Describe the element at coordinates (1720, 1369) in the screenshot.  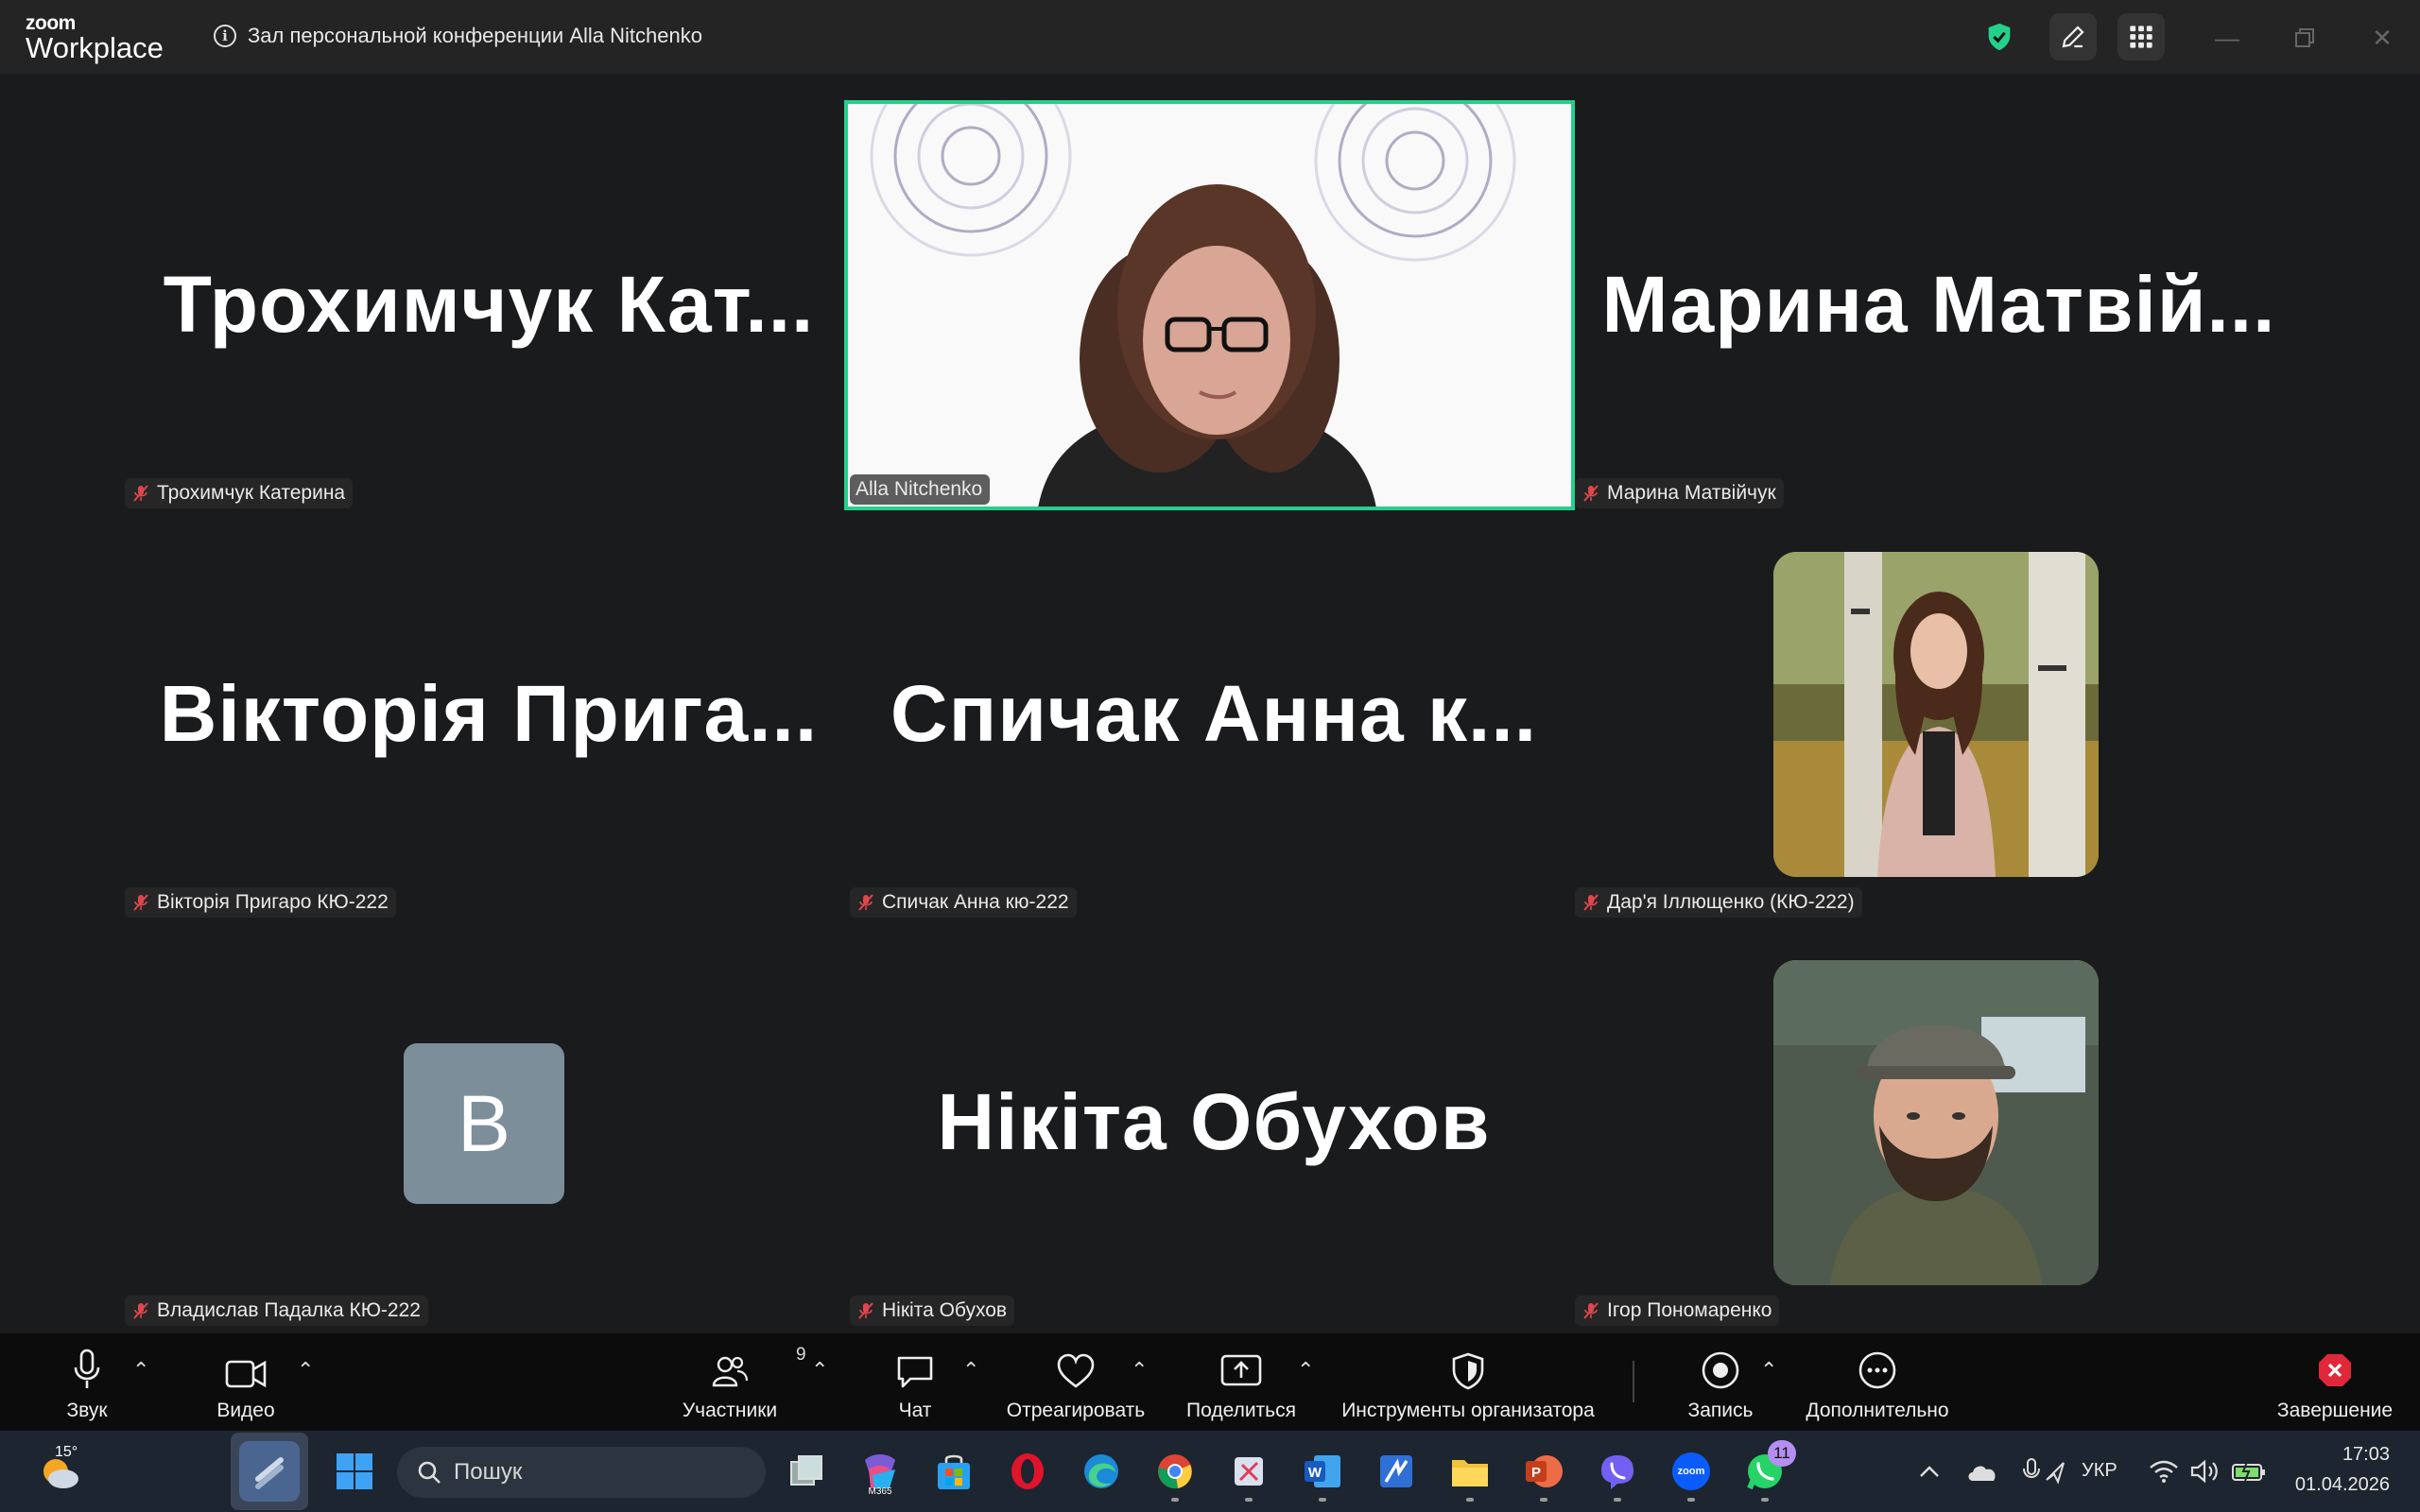
I see `record-icon` at that location.